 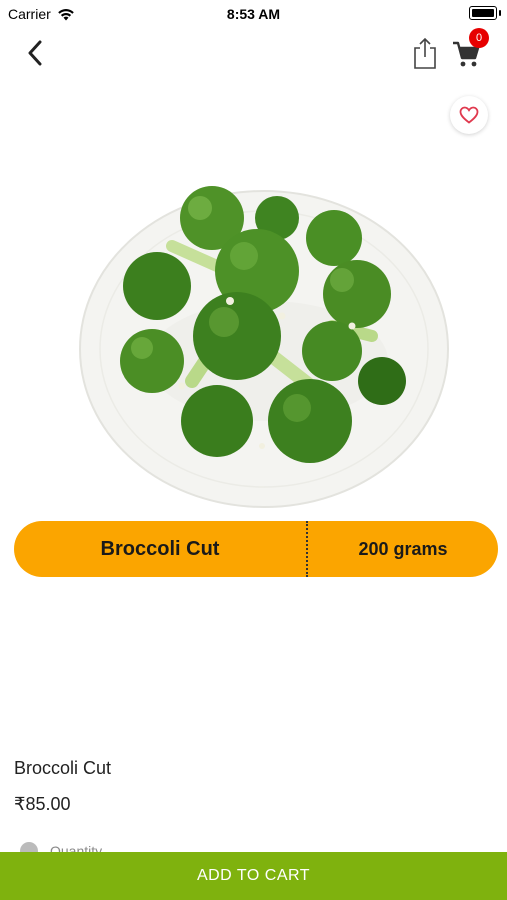 I want to click on favorite-button, so click(x=469, y=115).